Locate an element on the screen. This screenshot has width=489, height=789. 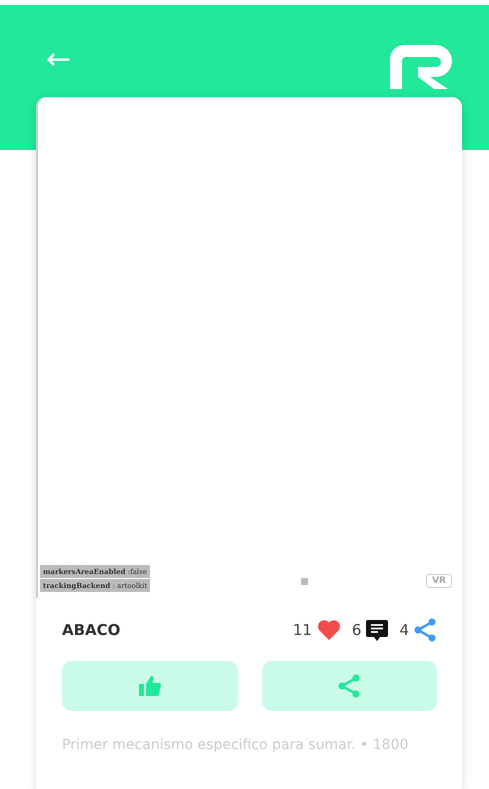
comments-count: 6 is located at coordinates (357, 630).